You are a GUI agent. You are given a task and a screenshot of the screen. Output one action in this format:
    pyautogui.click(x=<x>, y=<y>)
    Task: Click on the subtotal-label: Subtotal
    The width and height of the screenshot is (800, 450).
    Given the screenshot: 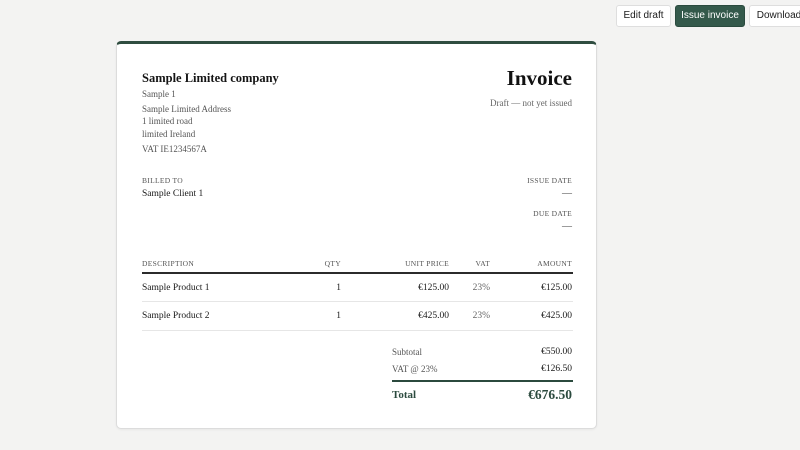 What is the action you would take?
    pyautogui.click(x=407, y=352)
    